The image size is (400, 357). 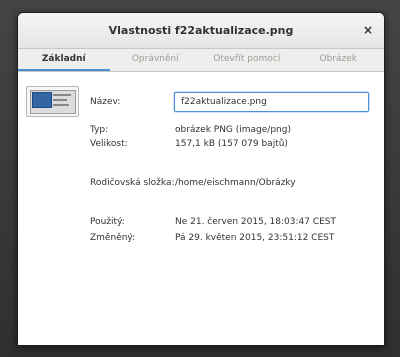 I want to click on tab-permissions: Oprávnění, so click(x=156, y=60).